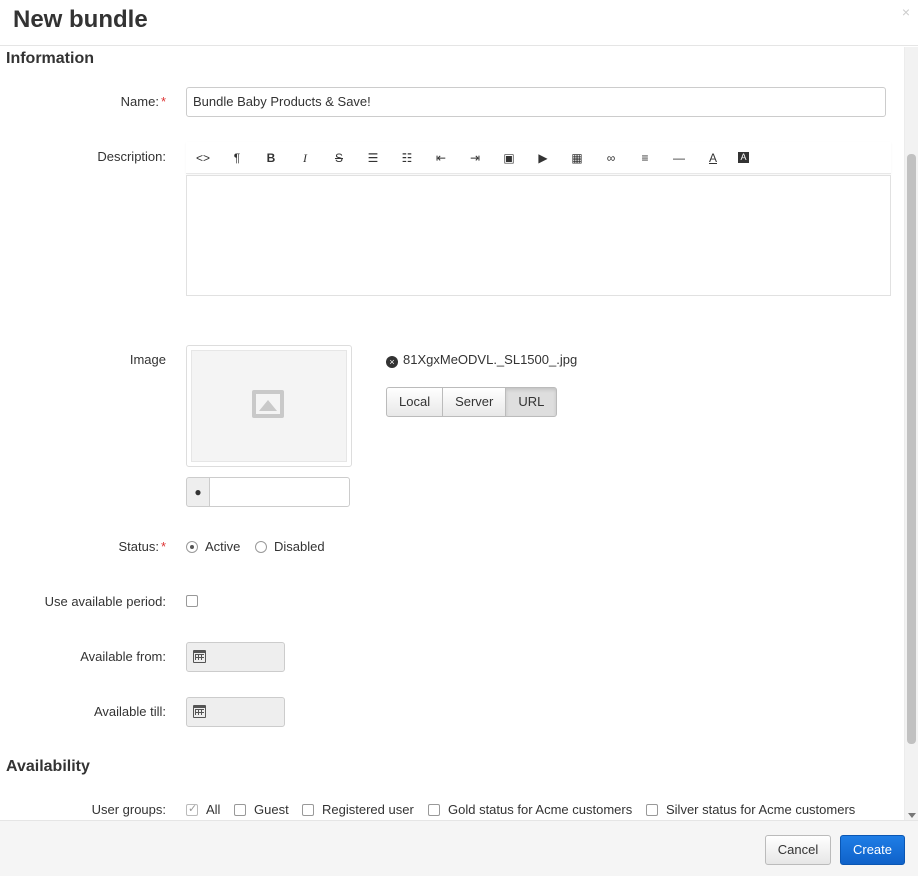 Image resolution: width=918 pixels, height=876 pixels. I want to click on scroll-down-icon, so click(912, 815).